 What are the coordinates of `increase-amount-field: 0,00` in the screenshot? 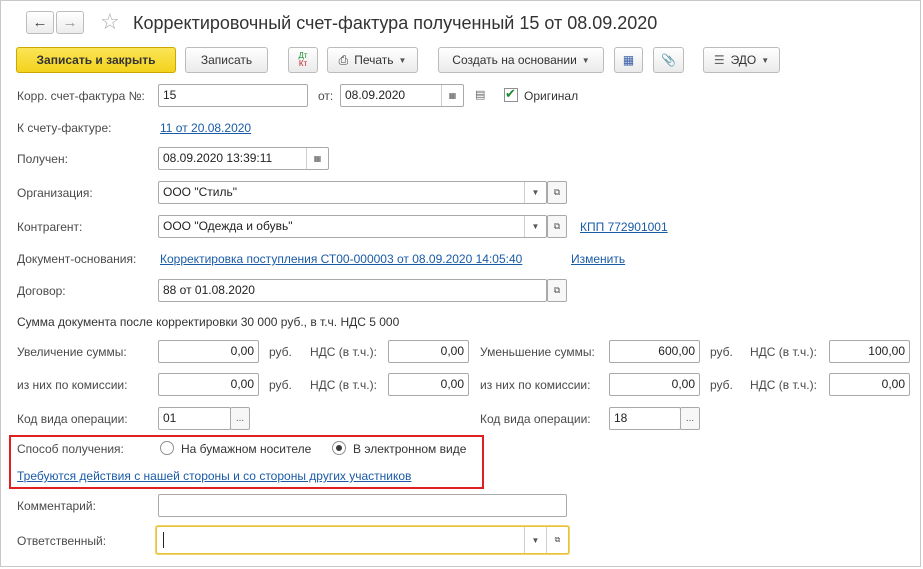 It's located at (208, 351).